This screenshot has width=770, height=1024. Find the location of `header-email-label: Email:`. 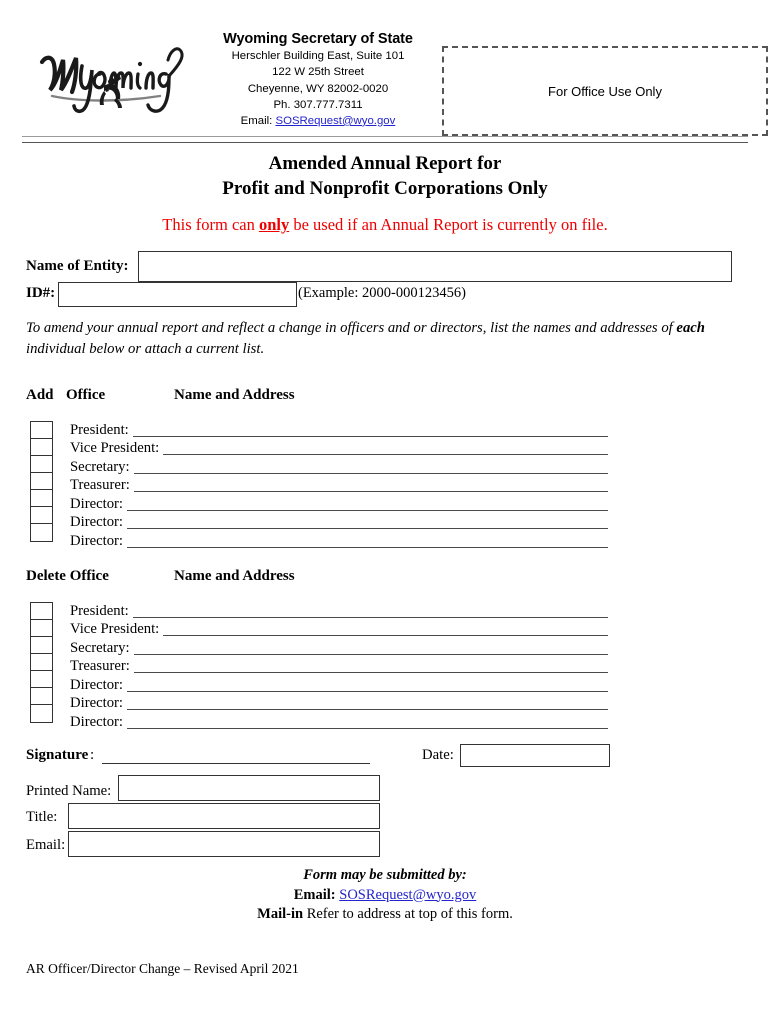

header-email-label: Email: is located at coordinates (256, 120).